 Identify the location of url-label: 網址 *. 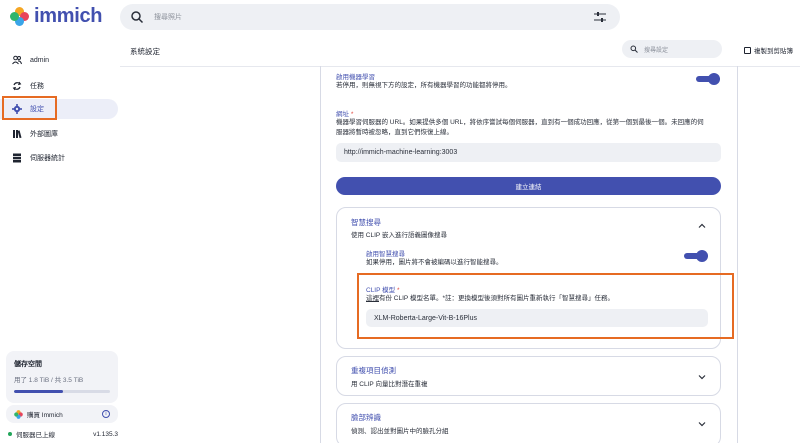
(345, 114).